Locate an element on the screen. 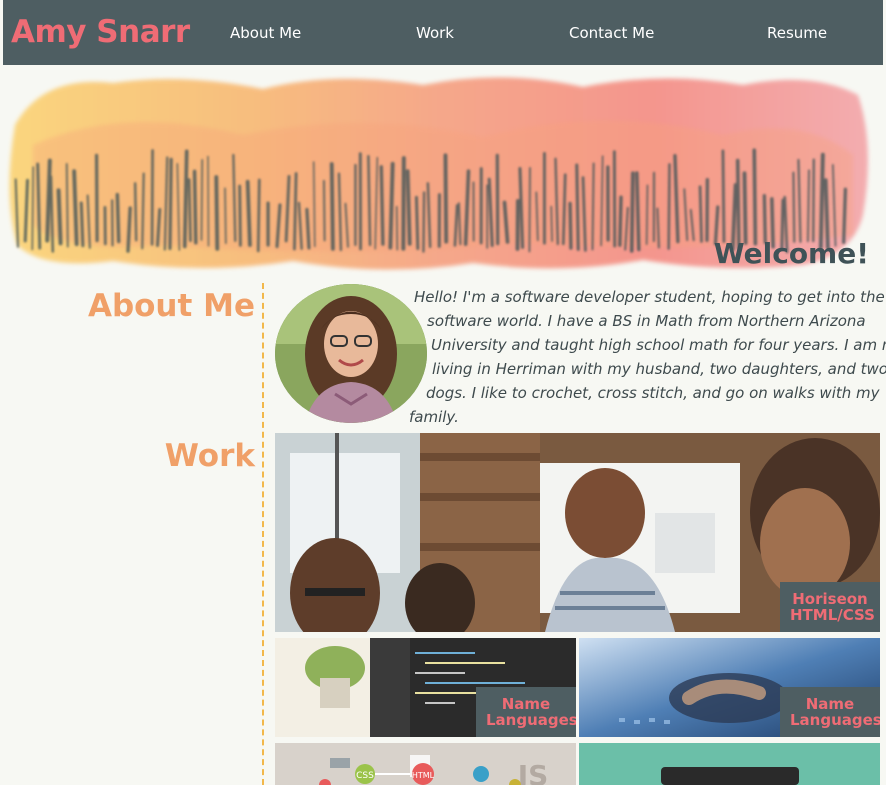  js-label: JS is located at coordinates (532, 772).